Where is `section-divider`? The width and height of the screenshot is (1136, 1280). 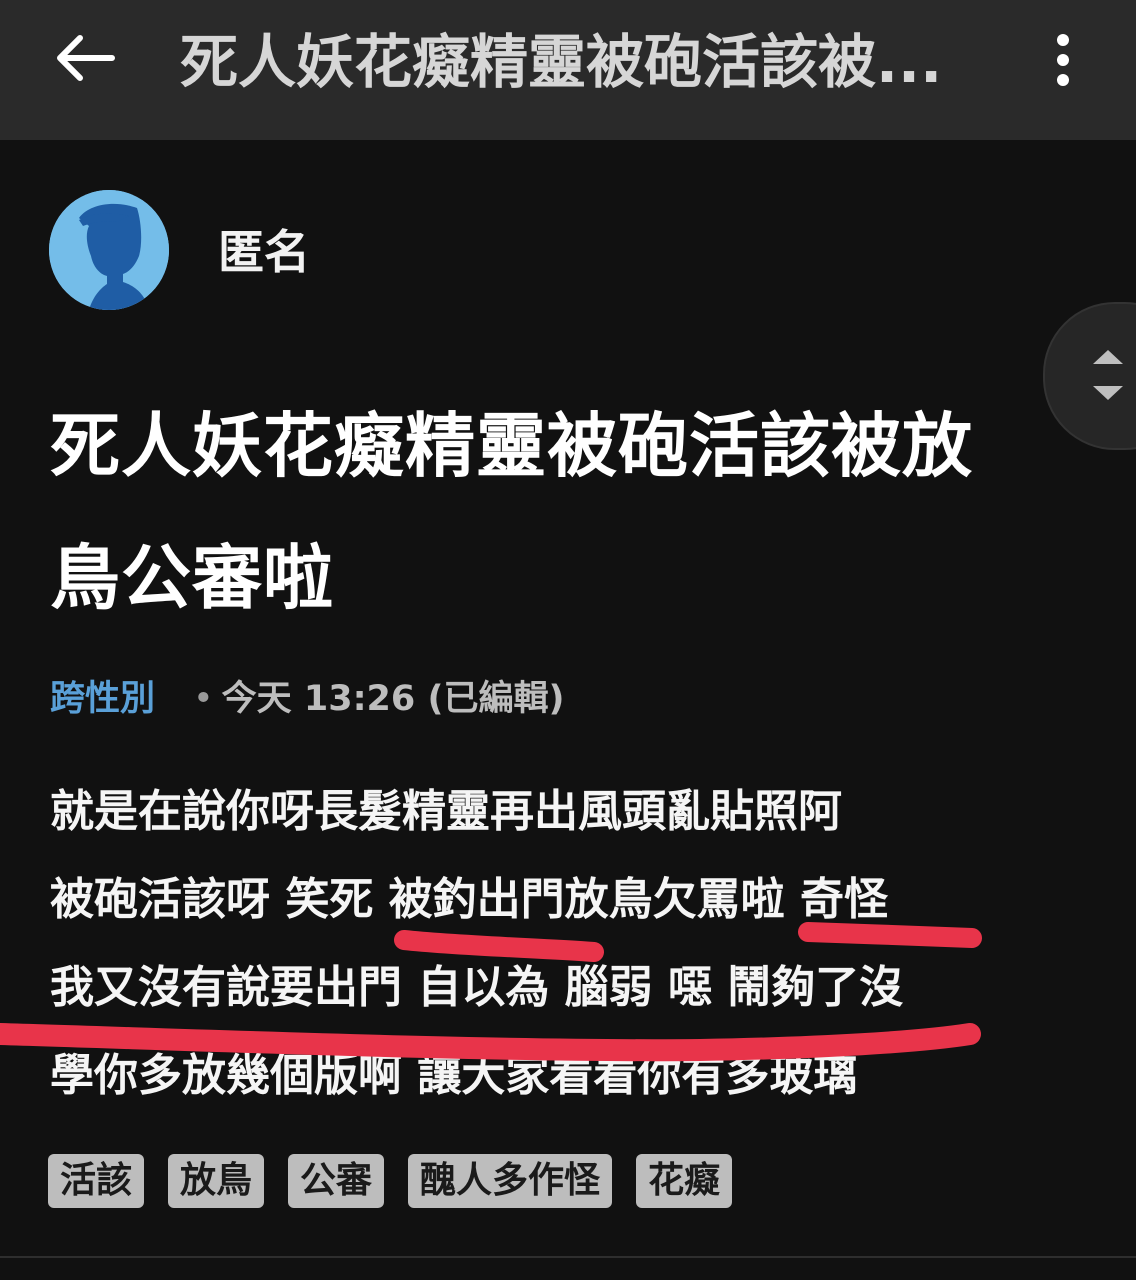 section-divider is located at coordinates (568, 1257).